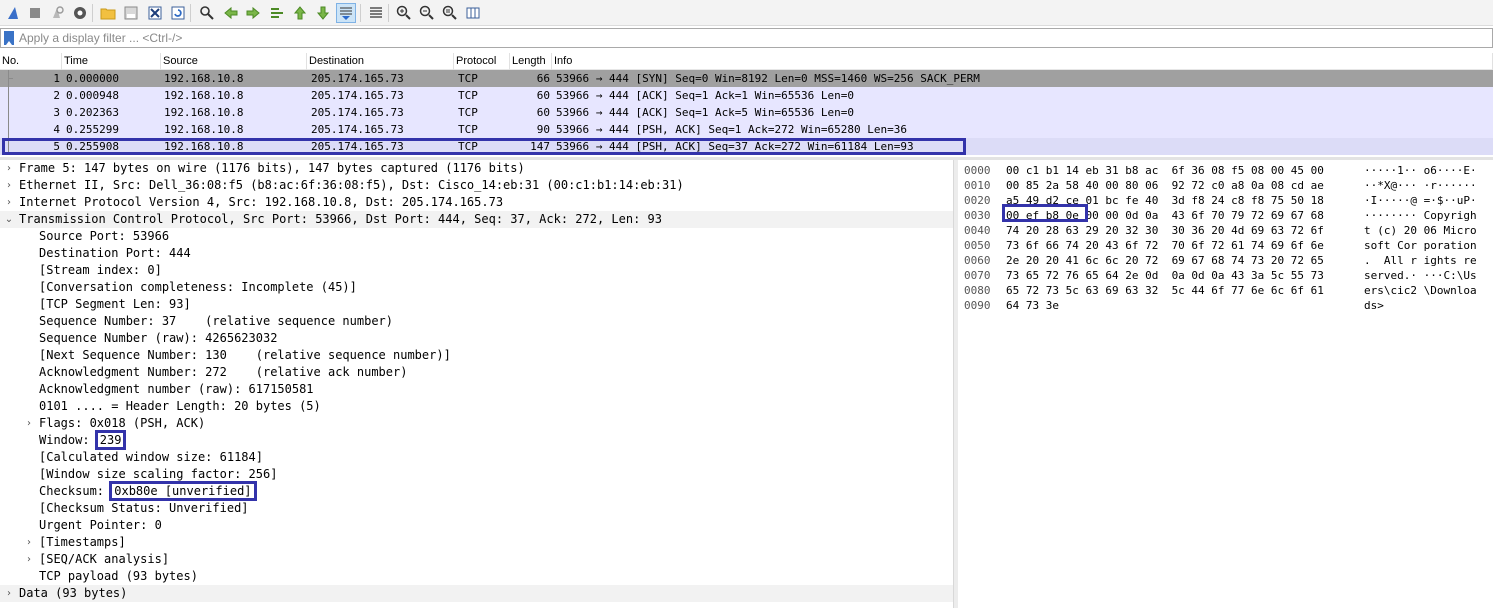 The height and width of the screenshot is (608, 1493). Describe the element at coordinates (473, 13) in the screenshot. I see `resize-columns-button` at that location.